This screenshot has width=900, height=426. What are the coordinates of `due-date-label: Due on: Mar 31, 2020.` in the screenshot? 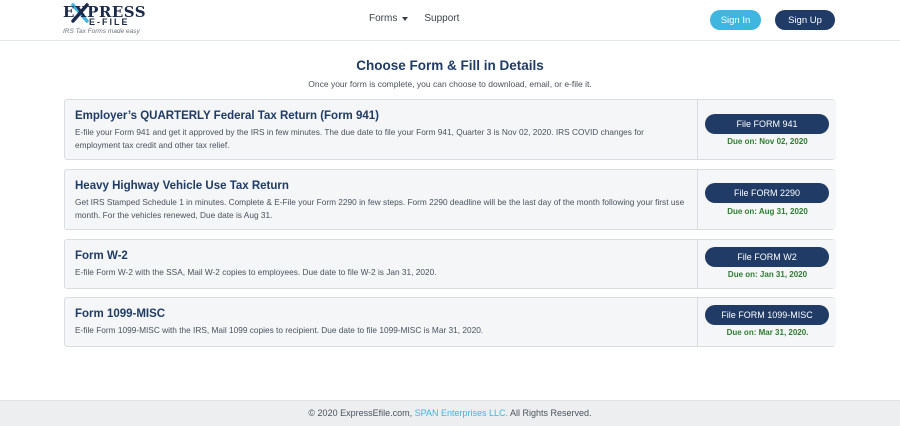 It's located at (767, 332).